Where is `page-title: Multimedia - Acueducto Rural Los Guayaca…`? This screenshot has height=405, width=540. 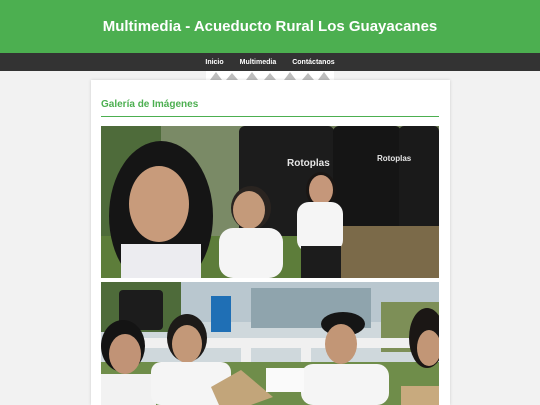
page-title: Multimedia - Acueducto Rural Los Guayaca… is located at coordinates (270, 26).